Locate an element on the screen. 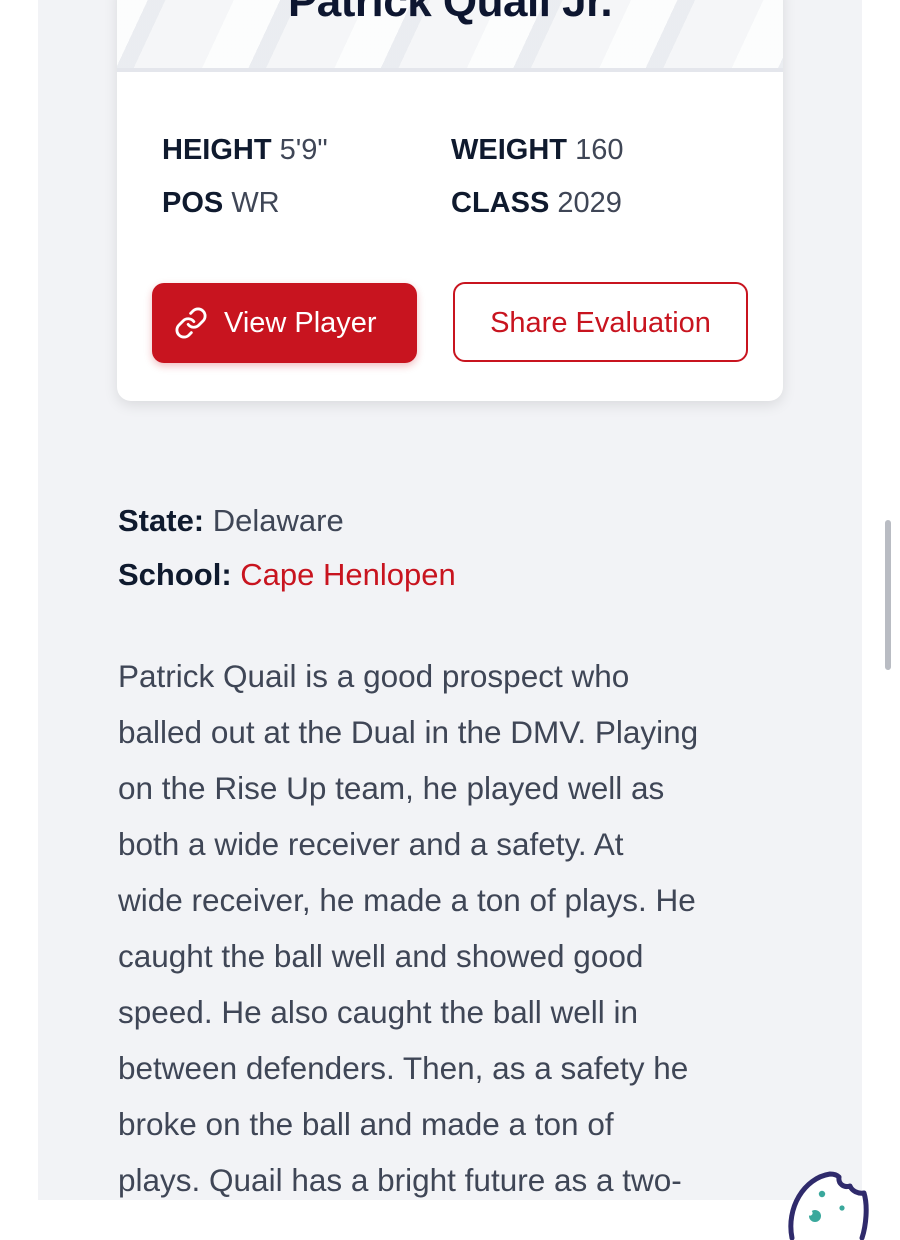 Image resolution: width=900 pixels, height=1240 pixels. school-label: School: is located at coordinates (175, 574).